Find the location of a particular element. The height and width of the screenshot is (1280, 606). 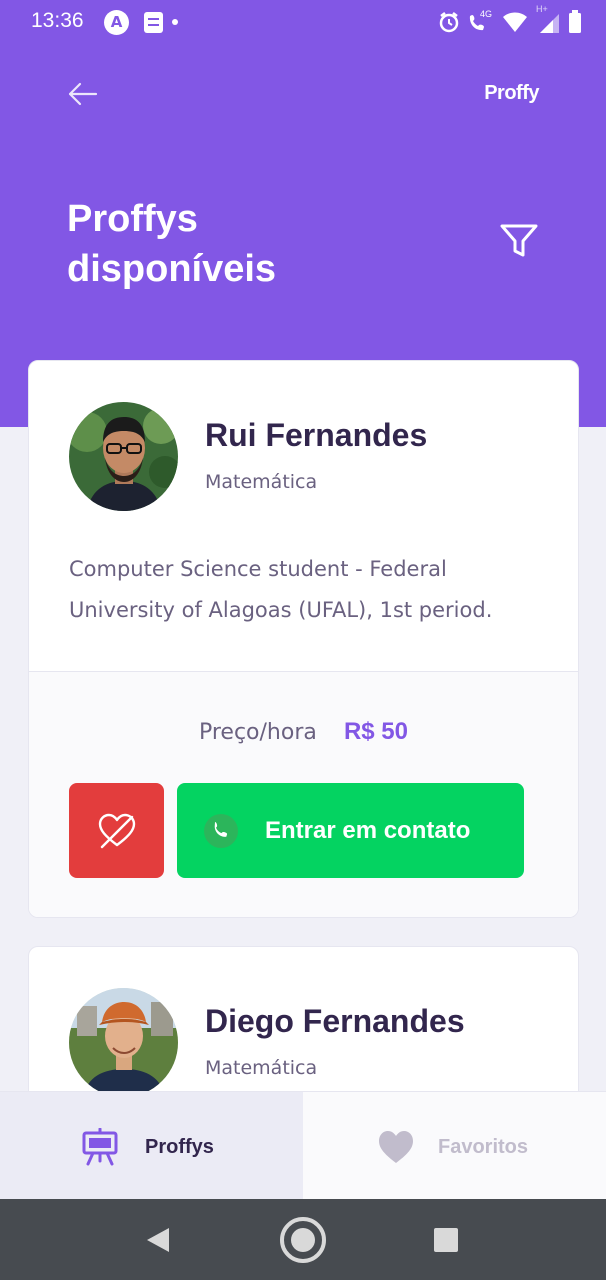

teacher-name: Rui Fernandes is located at coordinates (316, 435).